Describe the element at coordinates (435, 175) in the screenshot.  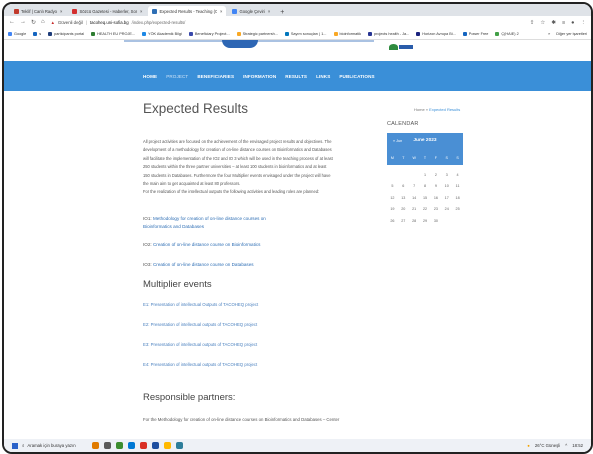
I see `calendar-day: 2` at that location.